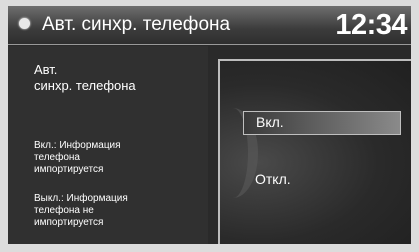 The width and height of the screenshot is (419, 252). Describe the element at coordinates (85, 85) in the screenshot. I see `setting-title-line2: синхр. телефона` at that location.